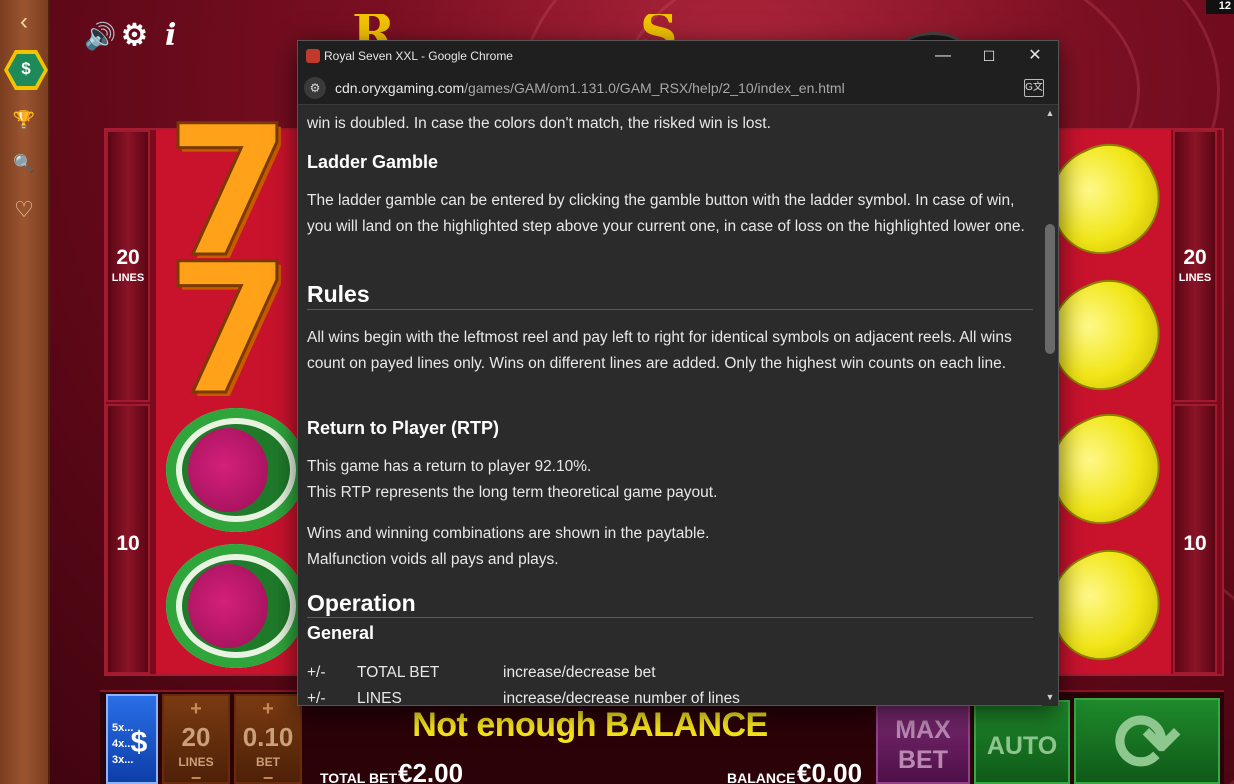 This screenshot has height=784, width=1234. What do you see at coordinates (761, 777) in the screenshot?
I see `balance-label: BALANCE` at bounding box center [761, 777].